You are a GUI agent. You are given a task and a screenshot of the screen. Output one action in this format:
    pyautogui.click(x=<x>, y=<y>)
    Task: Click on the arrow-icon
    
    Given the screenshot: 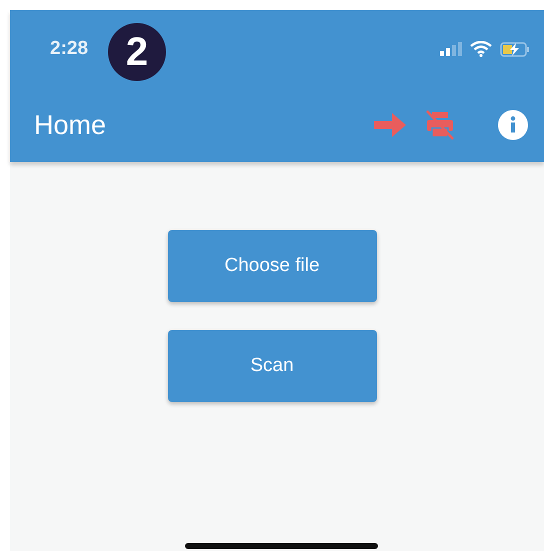 What is the action you would take?
    pyautogui.click(x=390, y=125)
    